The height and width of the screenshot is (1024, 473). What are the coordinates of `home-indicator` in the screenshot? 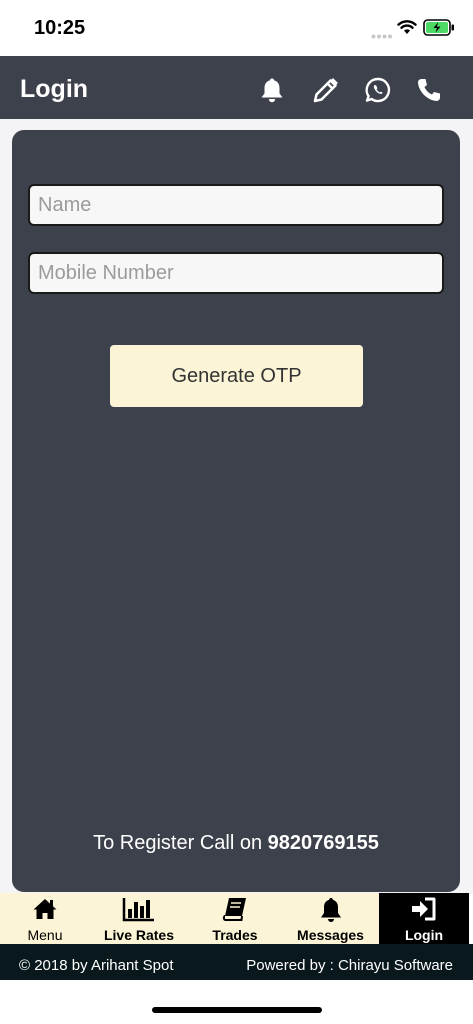 It's located at (237, 1010).